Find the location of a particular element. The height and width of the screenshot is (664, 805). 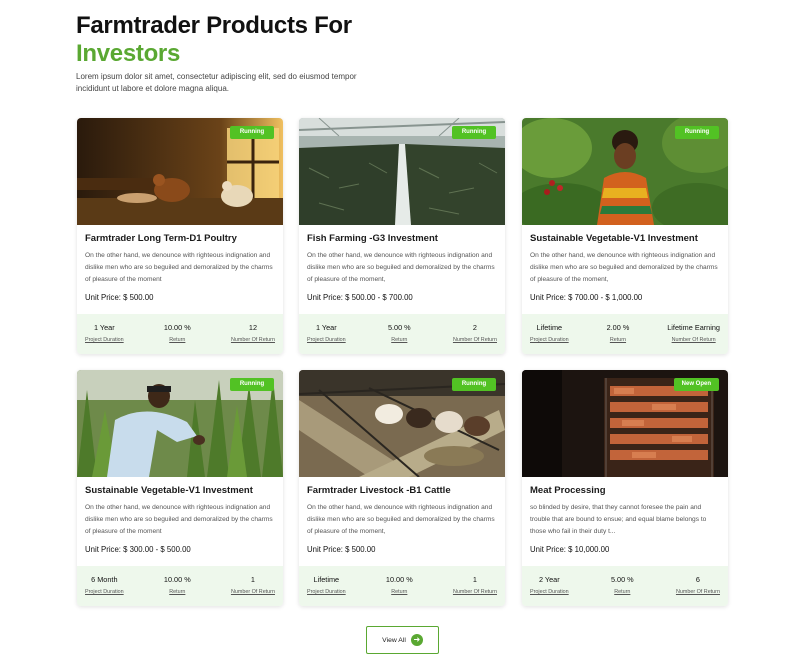

stat-value: 6 Month is located at coordinates (104, 579).